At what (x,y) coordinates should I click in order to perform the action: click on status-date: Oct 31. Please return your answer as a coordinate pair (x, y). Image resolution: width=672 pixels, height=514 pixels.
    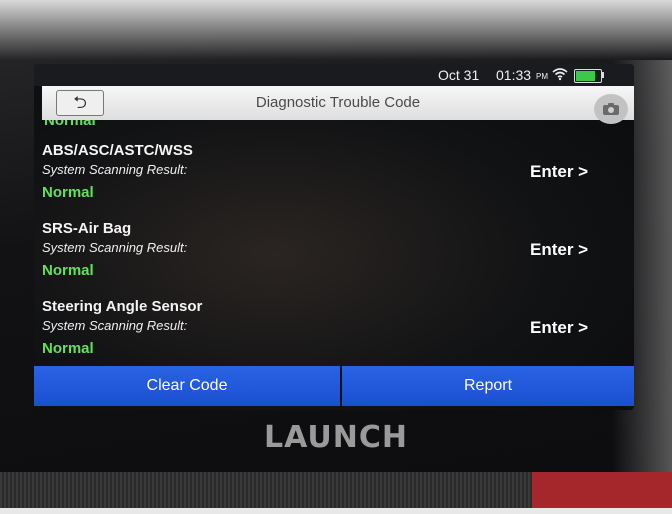
    Looking at the image, I should click on (459, 75).